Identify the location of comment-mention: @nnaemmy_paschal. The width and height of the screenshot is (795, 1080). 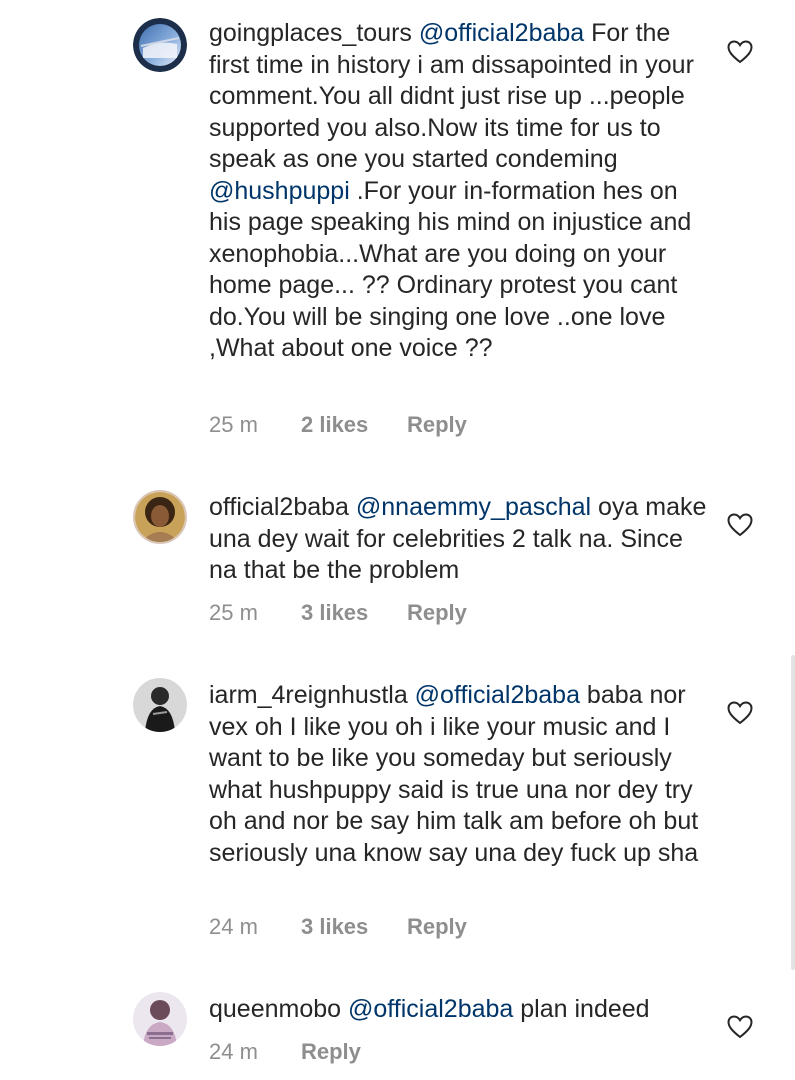
(473, 507).